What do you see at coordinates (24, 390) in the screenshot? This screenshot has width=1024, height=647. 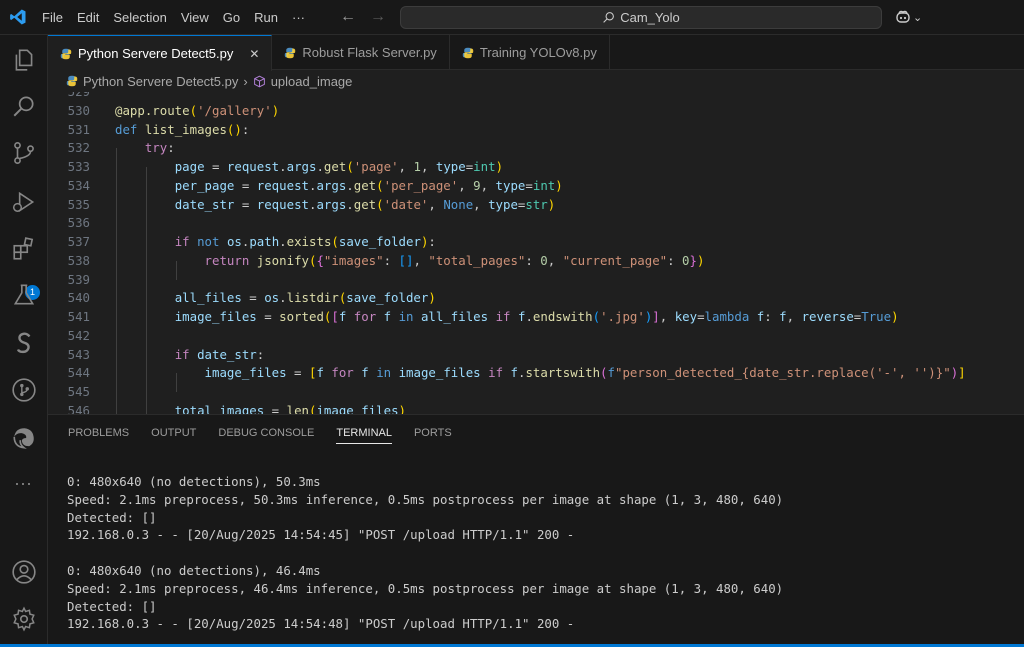 I see `git-graph-icon` at bounding box center [24, 390].